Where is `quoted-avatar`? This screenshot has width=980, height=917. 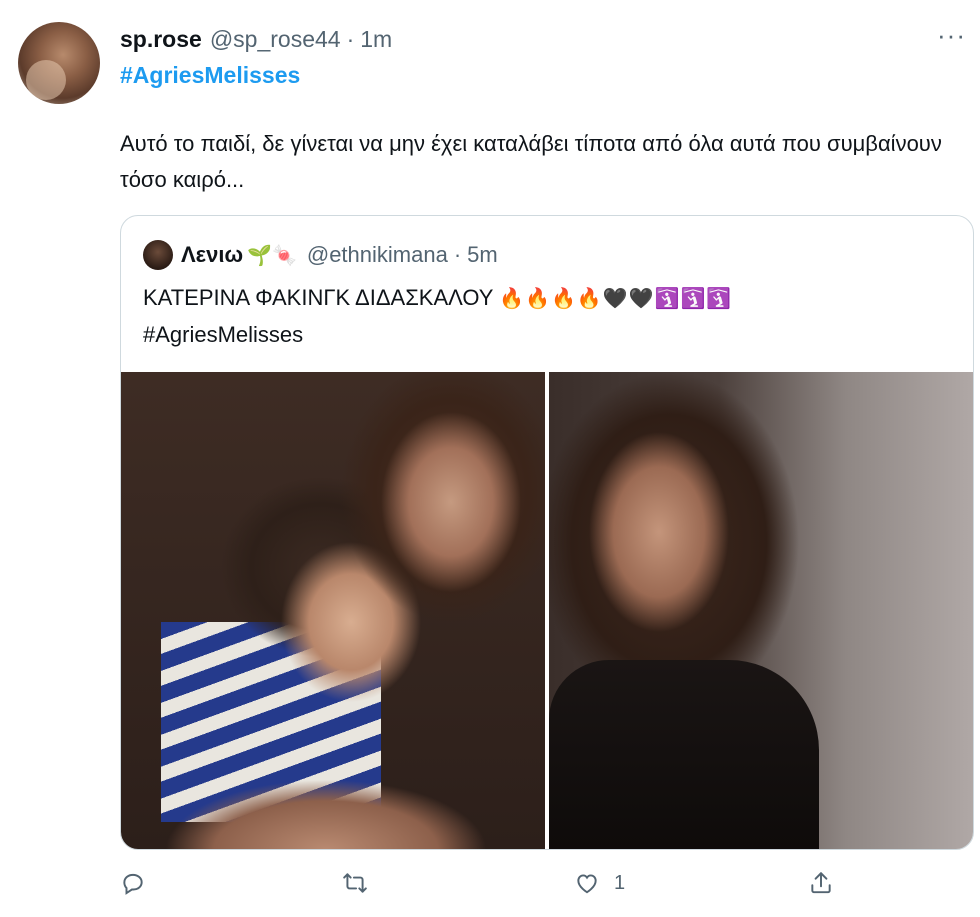 quoted-avatar is located at coordinates (158, 255).